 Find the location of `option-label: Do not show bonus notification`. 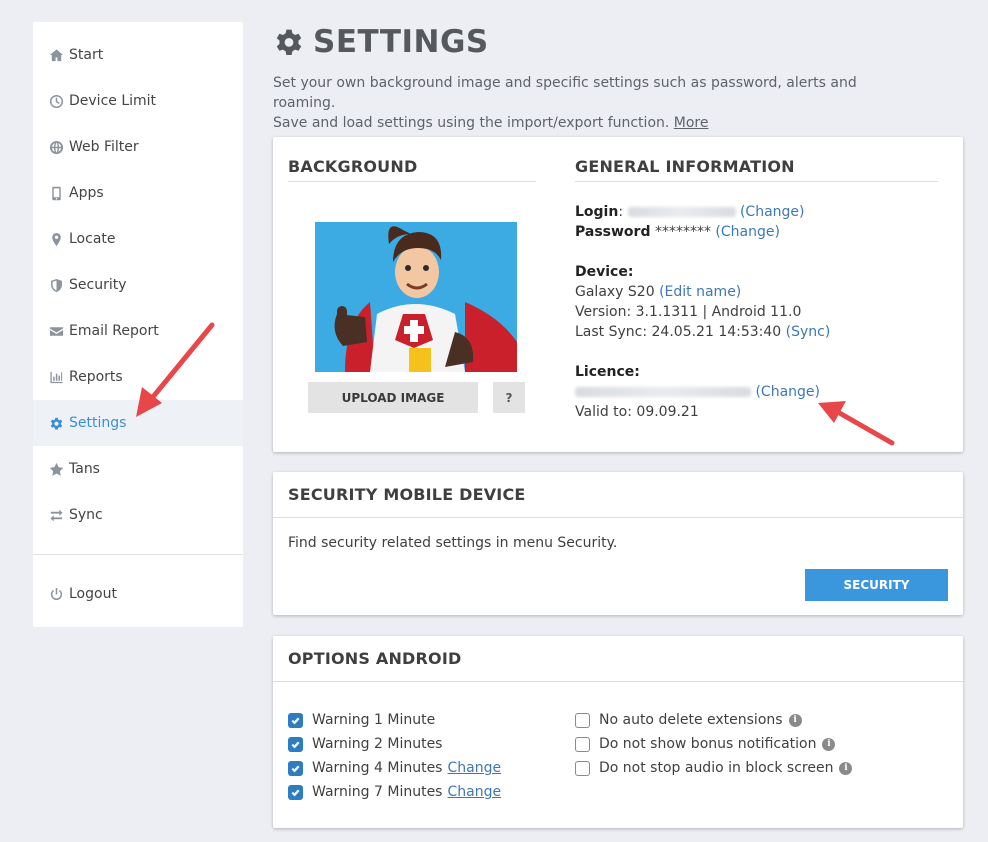

option-label: Do not show bonus notification is located at coordinates (708, 744).